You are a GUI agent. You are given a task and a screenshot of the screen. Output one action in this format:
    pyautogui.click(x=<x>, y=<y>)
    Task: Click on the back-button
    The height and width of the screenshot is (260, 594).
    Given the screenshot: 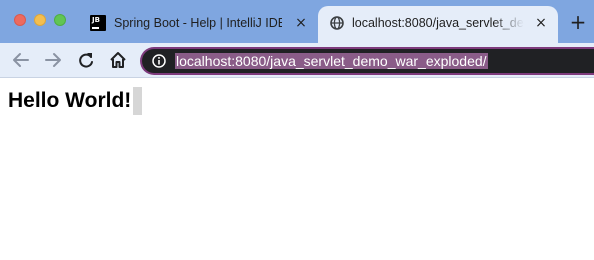 What is the action you would take?
    pyautogui.click(x=21, y=60)
    